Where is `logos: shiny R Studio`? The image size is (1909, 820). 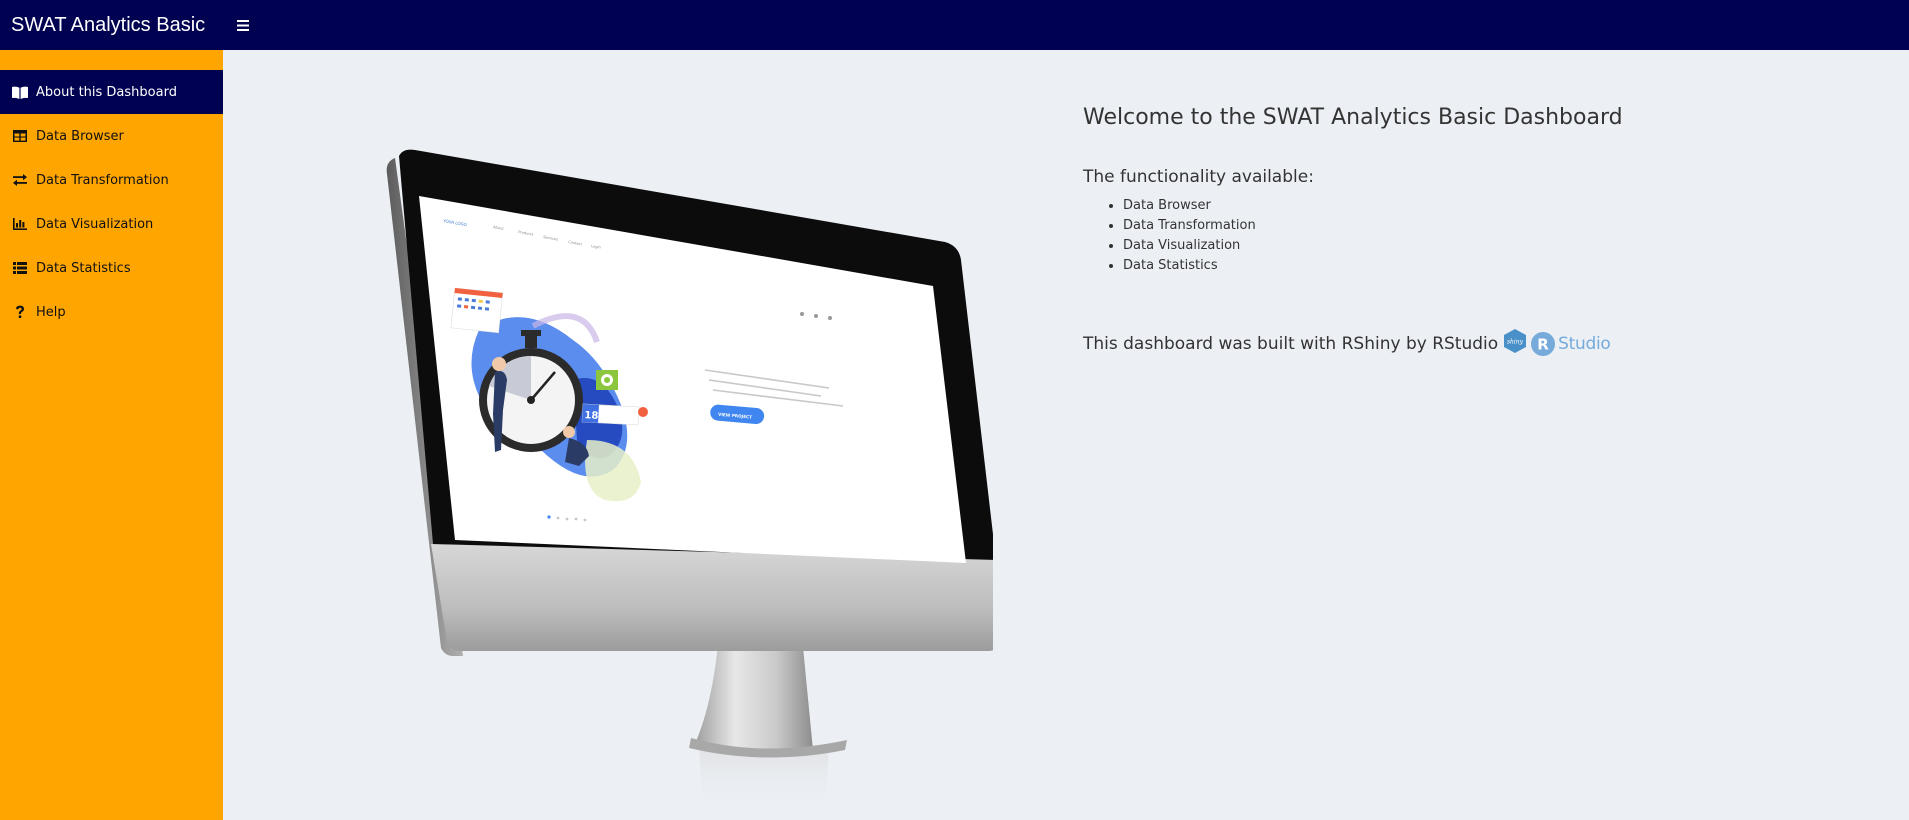
logos: shiny R Studio is located at coordinates (1556, 343).